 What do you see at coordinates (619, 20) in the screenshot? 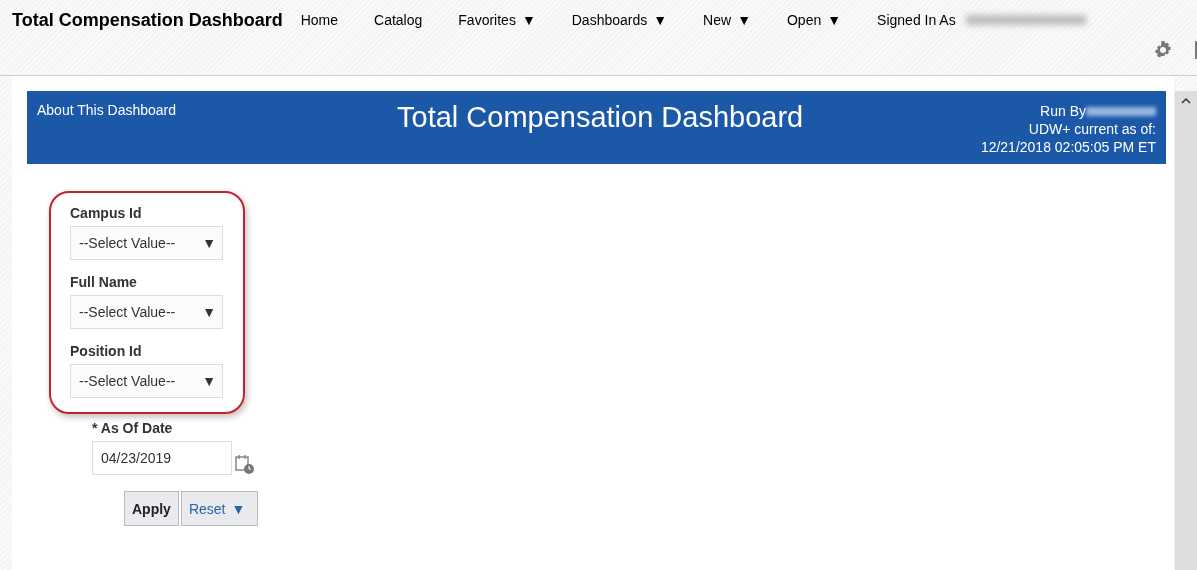
I see `menu-item: Dashboards ▼` at bounding box center [619, 20].